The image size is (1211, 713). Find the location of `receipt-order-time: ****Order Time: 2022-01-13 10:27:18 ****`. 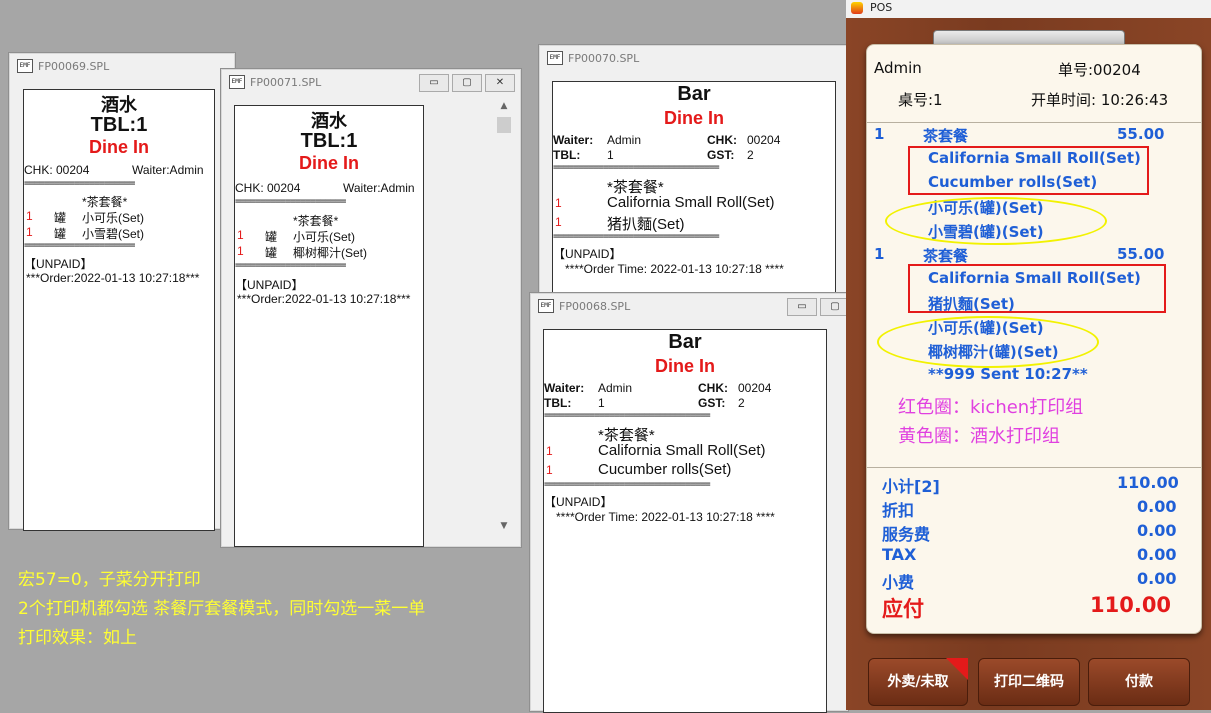

receipt-order-time: ****Order Time: 2022-01-13 10:27:18 **** is located at coordinates (674, 269).